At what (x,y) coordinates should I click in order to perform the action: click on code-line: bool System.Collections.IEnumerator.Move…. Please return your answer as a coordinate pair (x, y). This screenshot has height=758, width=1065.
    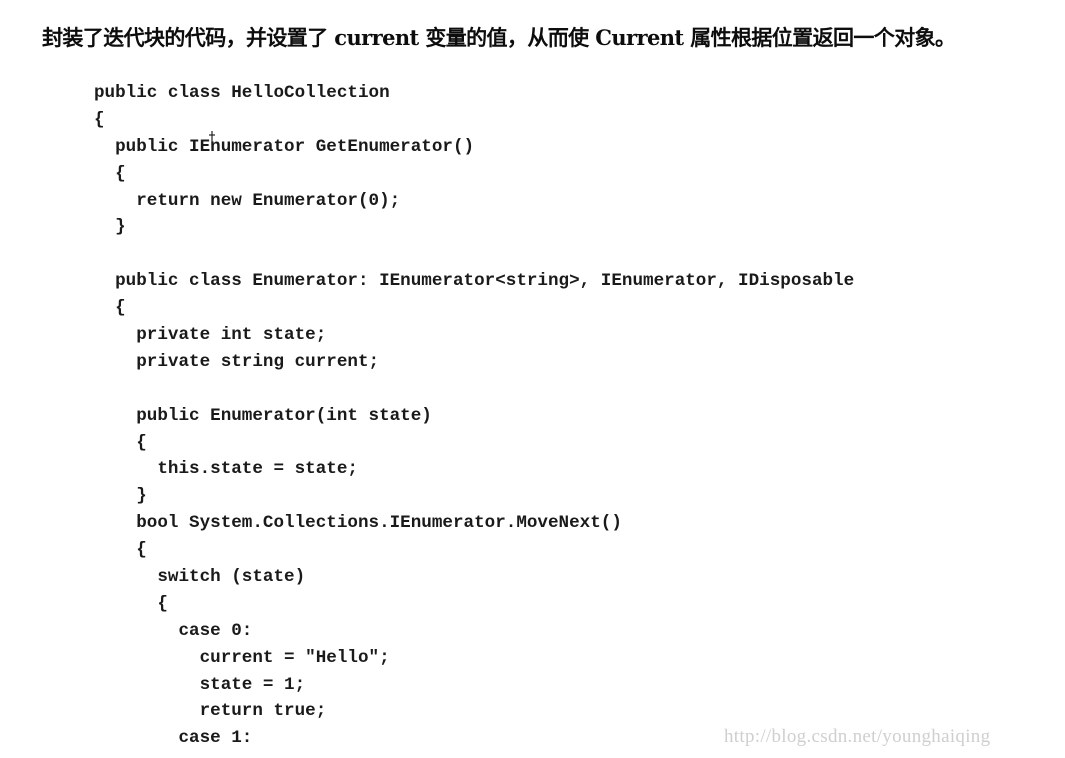
    Looking at the image, I should click on (358, 523).